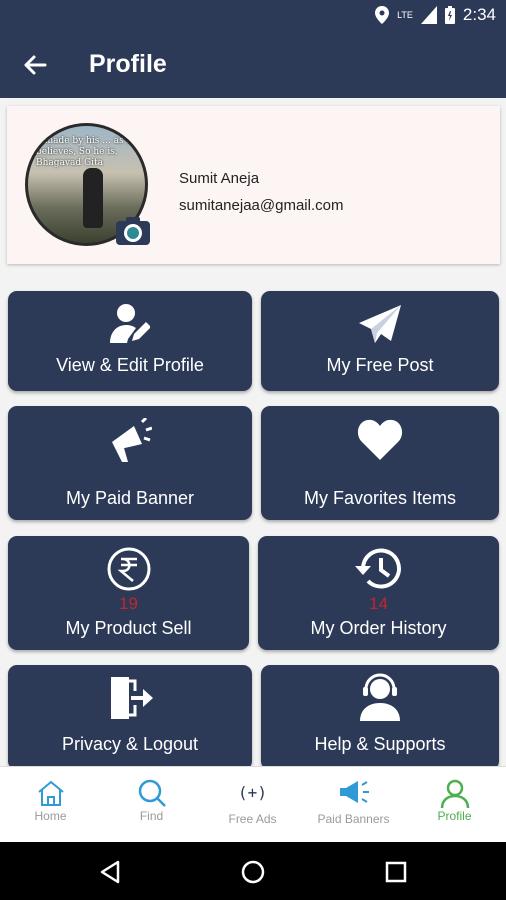 The image size is (506, 900). Describe the element at coordinates (380, 439) in the screenshot. I see `heart-icon` at that location.